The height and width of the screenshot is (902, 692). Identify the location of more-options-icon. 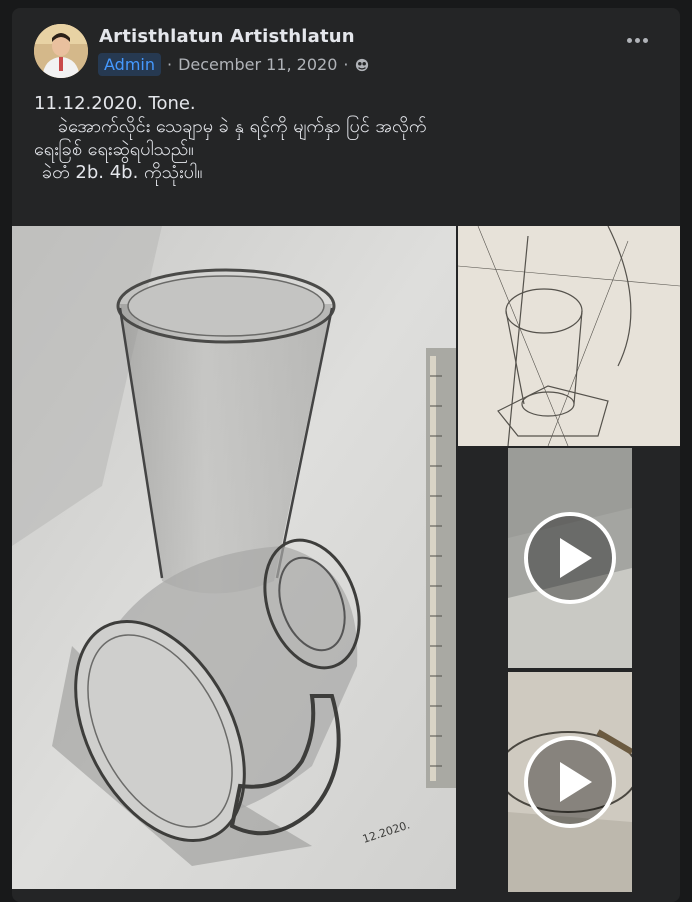
(637, 40).